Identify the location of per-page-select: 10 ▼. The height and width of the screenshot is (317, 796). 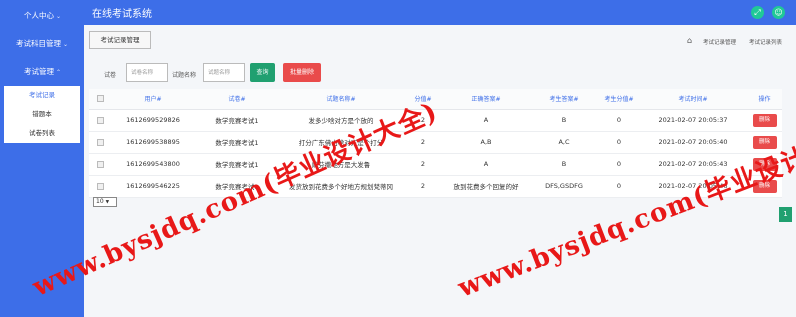
(105, 202).